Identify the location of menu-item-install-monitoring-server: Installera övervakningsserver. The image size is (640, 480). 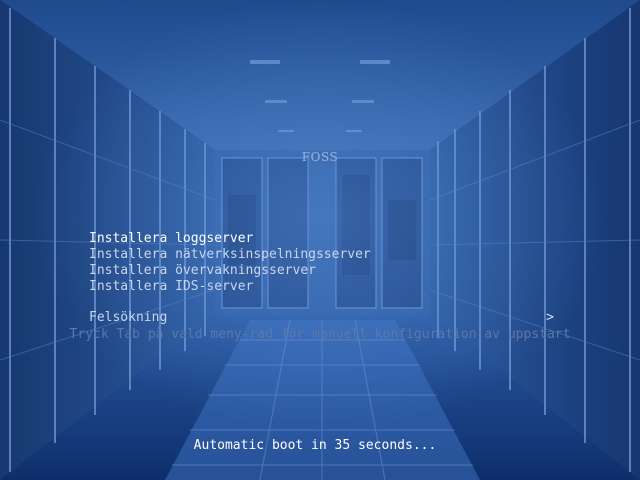
(230, 271).